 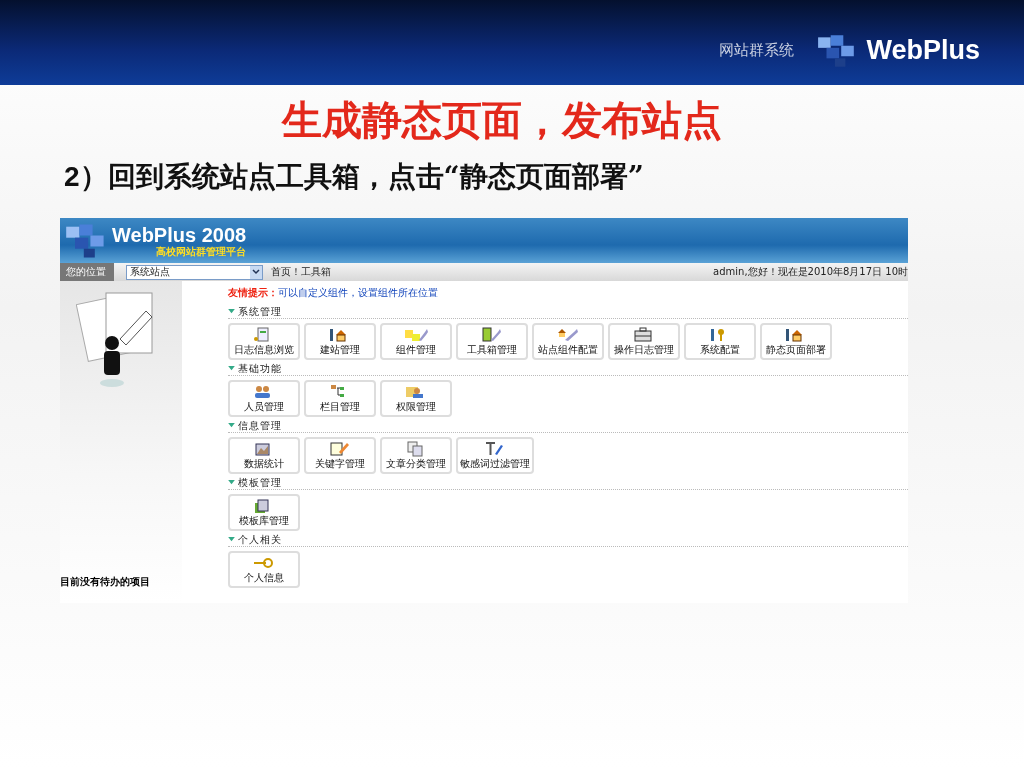 I want to click on app-tagline: 高校网站群管理平台, so click(x=201, y=251).